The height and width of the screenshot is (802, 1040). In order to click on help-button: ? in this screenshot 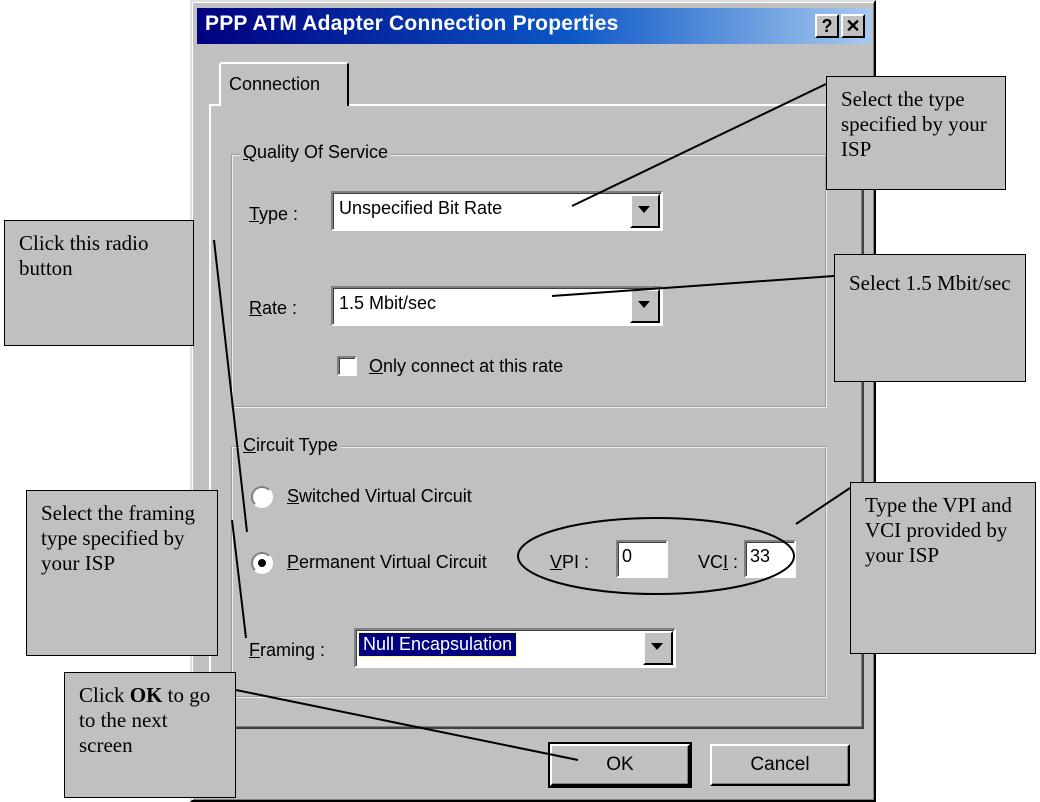, I will do `click(827, 26)`.